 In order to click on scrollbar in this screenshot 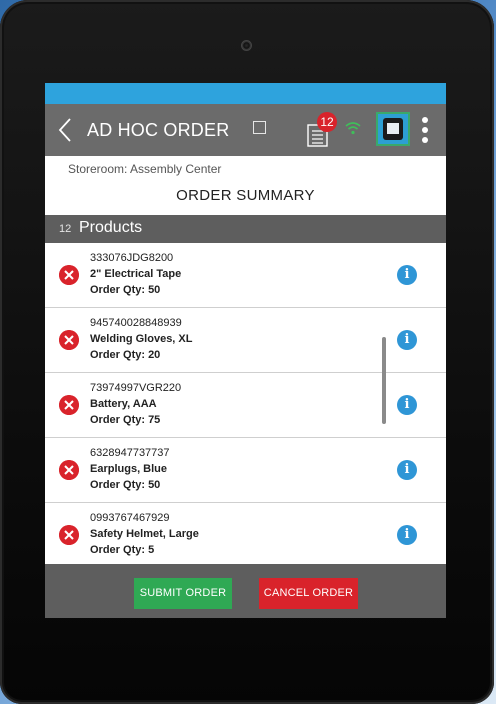, I will do `click(384, 380)`.